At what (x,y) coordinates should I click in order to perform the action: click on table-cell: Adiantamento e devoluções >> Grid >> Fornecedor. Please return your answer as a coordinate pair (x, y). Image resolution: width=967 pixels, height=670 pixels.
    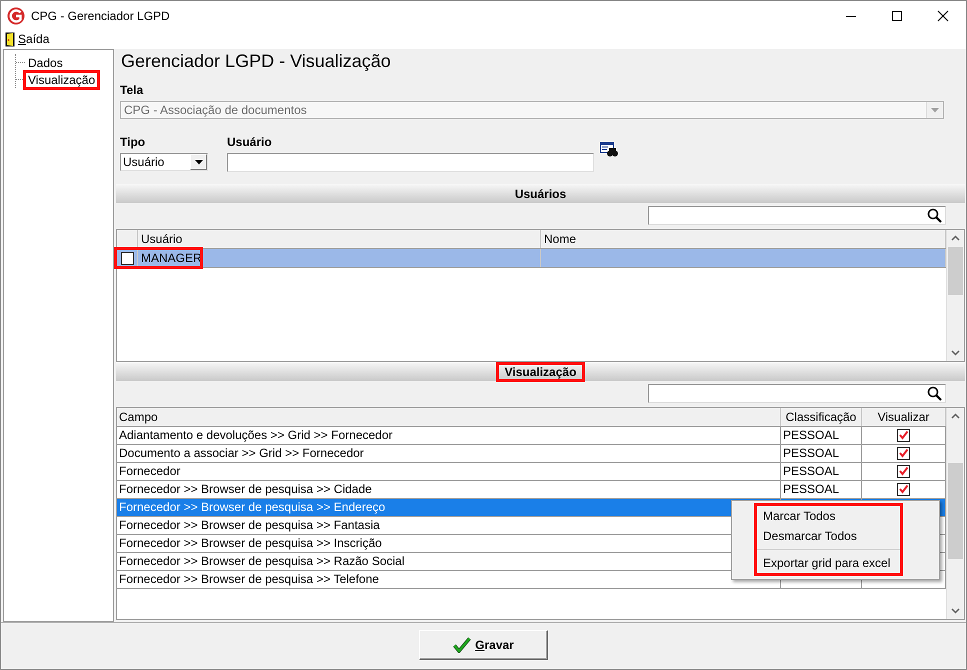
    Looking at the image, I should click on (449, 435).